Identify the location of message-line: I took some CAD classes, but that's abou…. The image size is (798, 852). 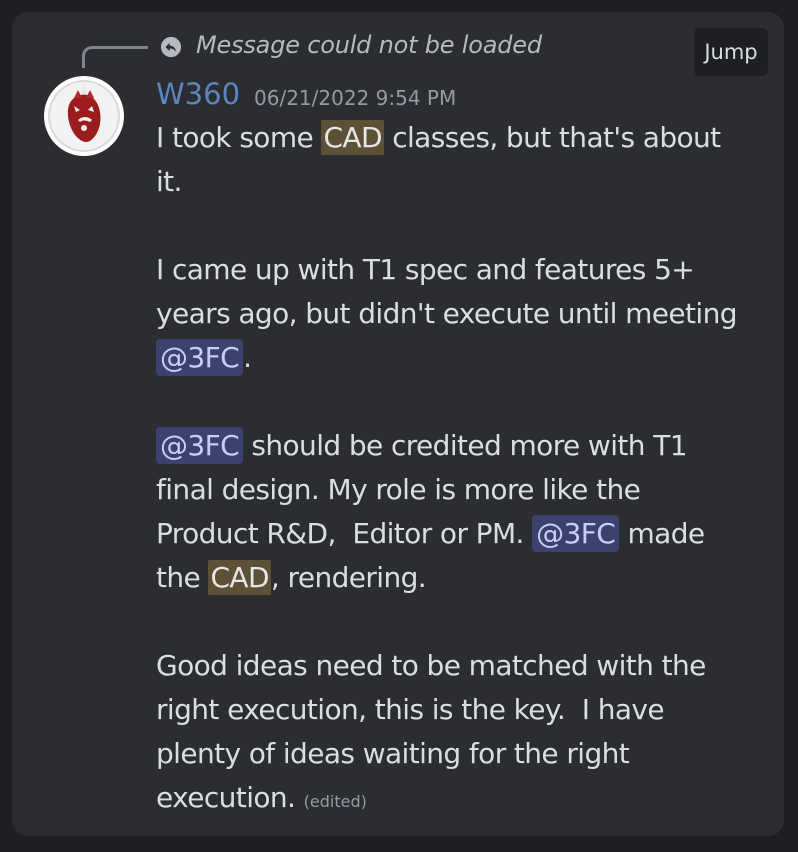
(456, 138).